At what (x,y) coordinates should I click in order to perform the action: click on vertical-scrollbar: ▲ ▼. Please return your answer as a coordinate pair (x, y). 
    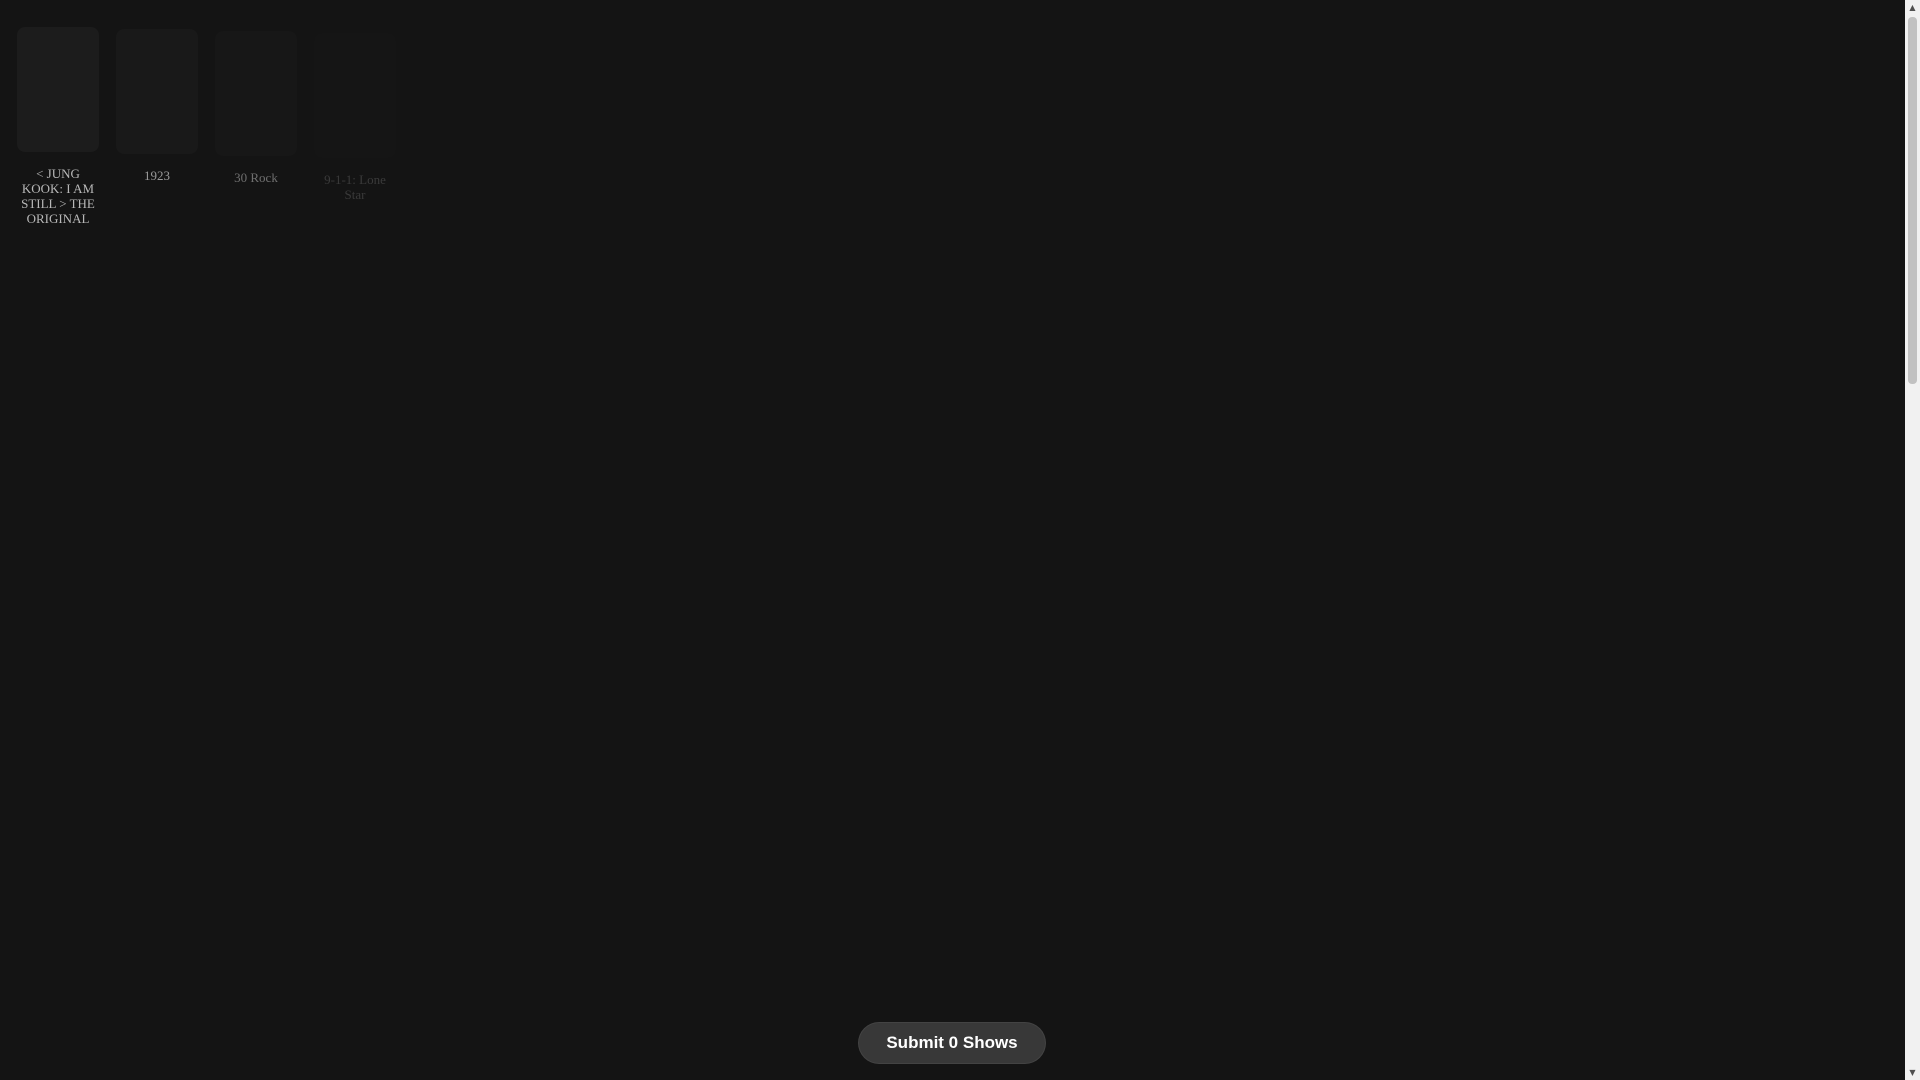
    Looking at the image, I should click on (1912, 540).